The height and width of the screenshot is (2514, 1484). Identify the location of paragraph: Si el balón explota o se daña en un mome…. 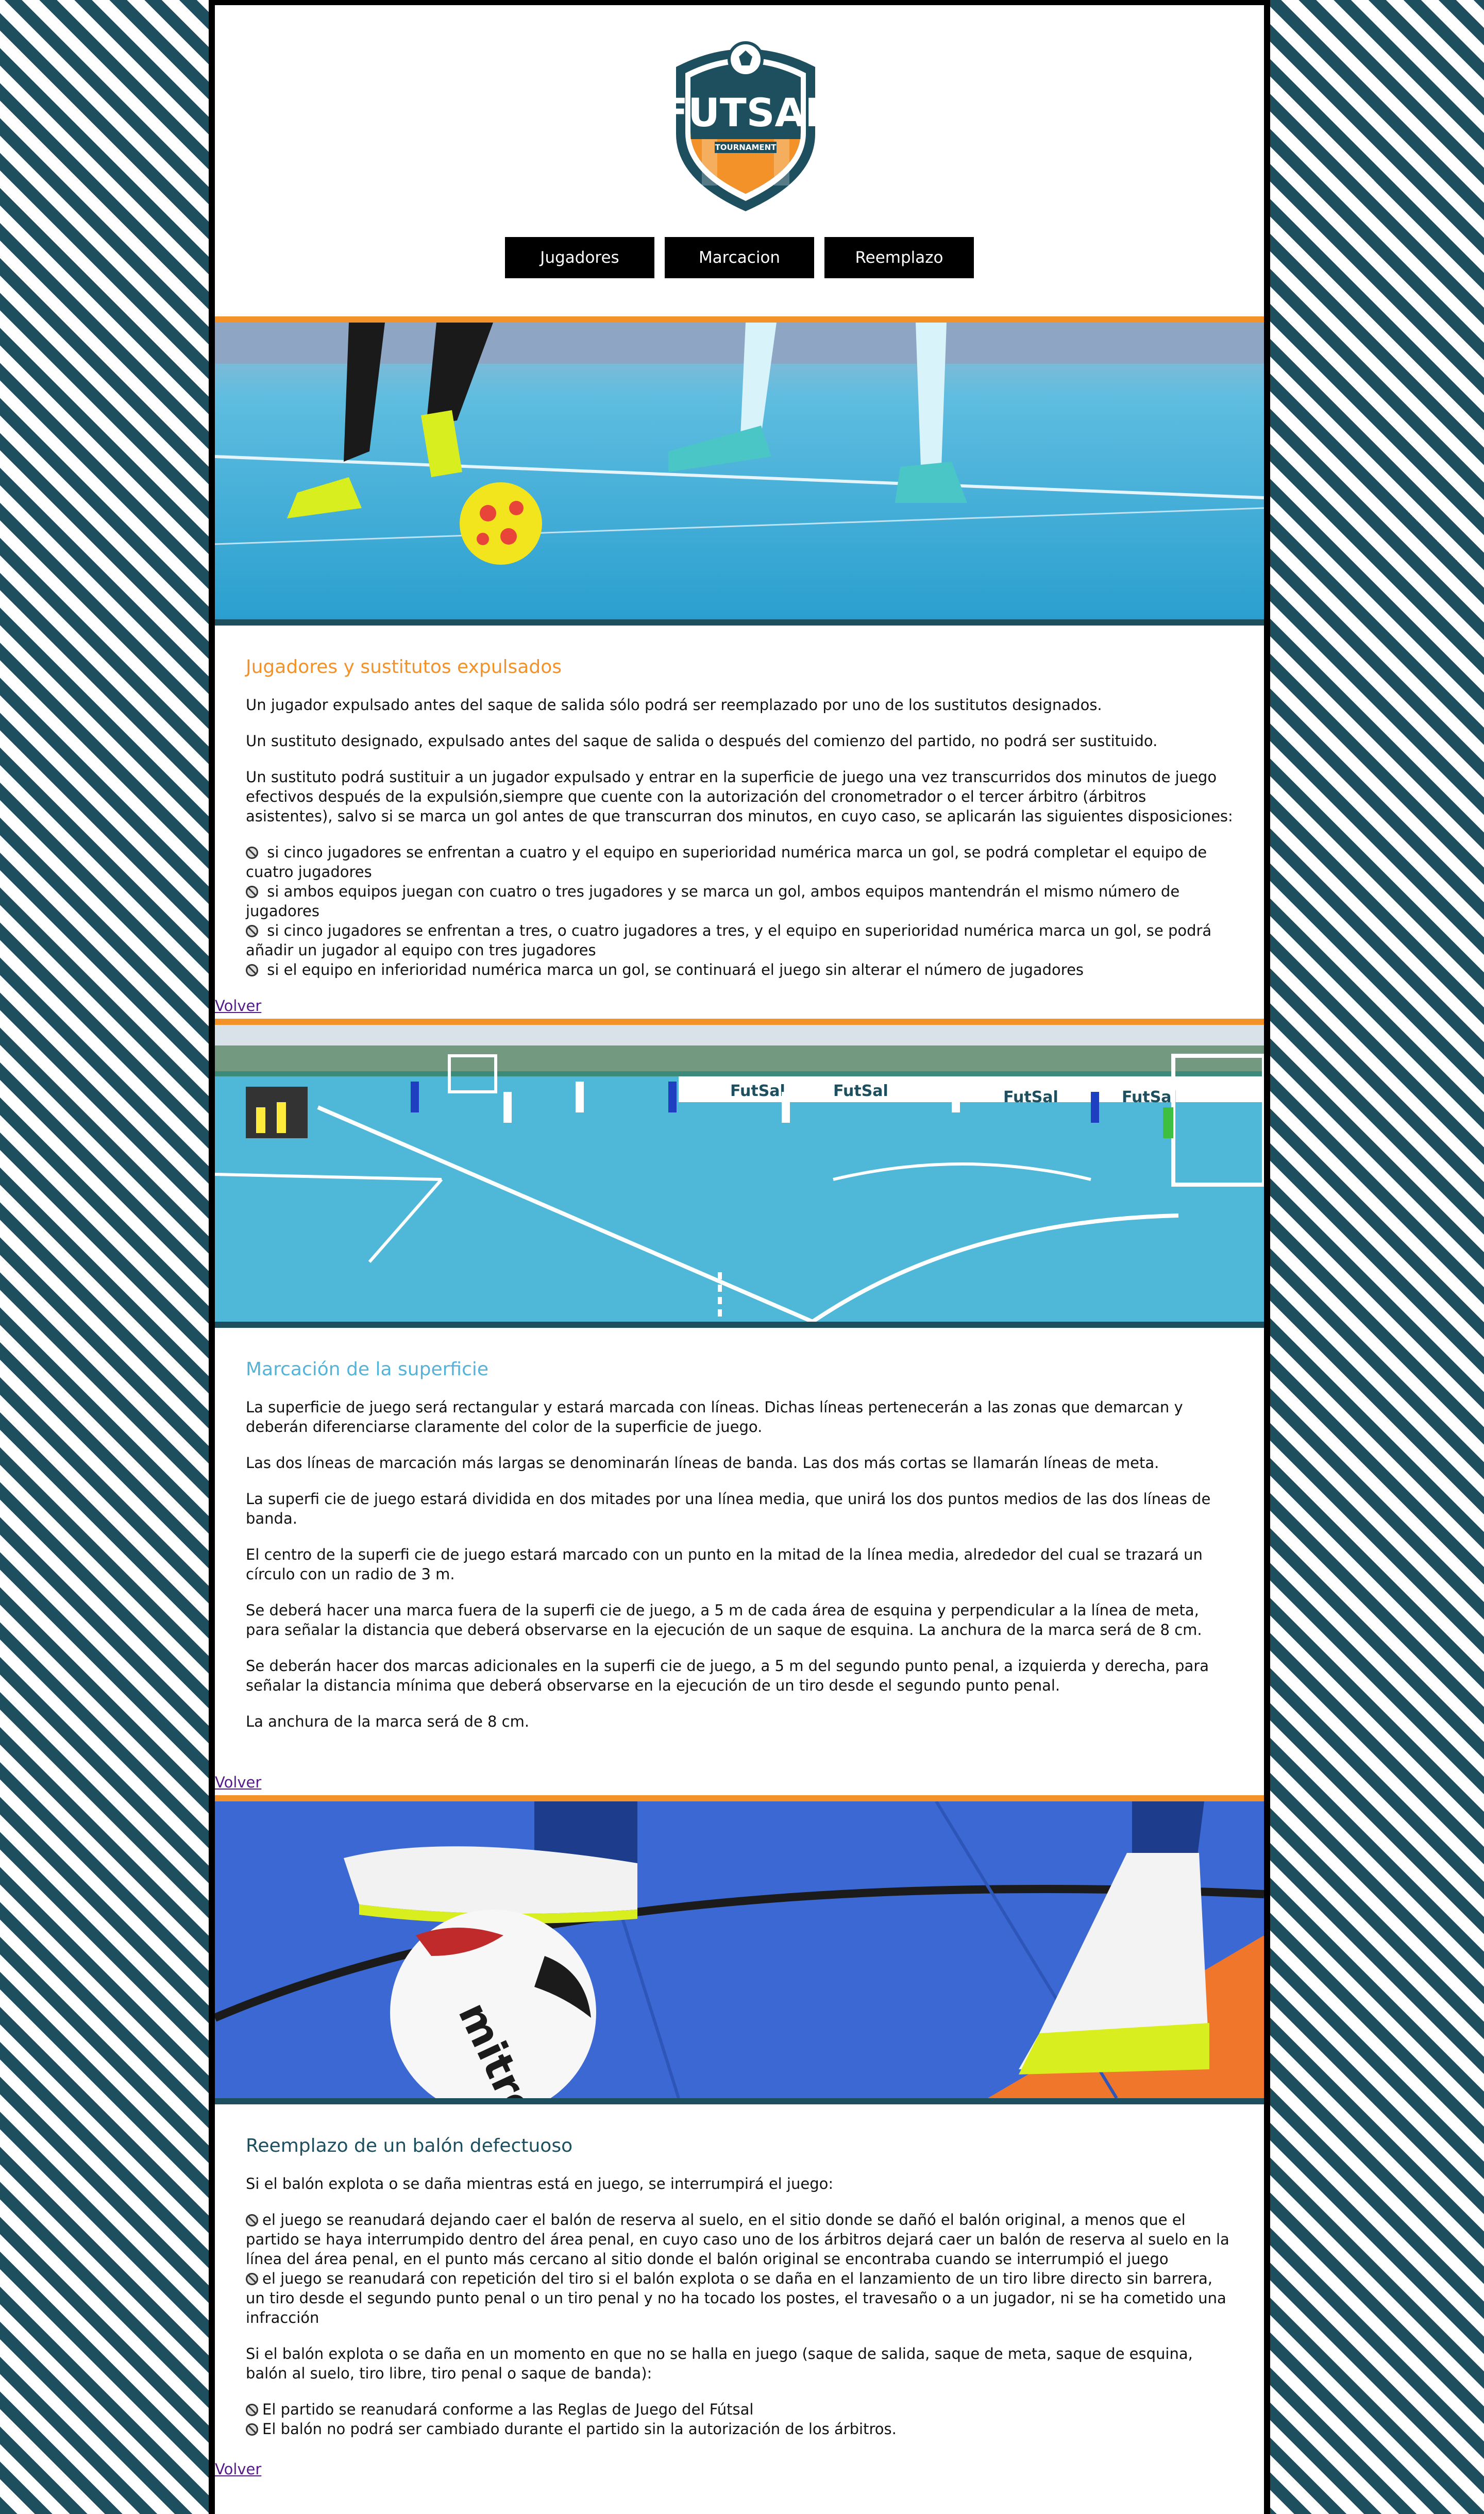
(719, 2363).